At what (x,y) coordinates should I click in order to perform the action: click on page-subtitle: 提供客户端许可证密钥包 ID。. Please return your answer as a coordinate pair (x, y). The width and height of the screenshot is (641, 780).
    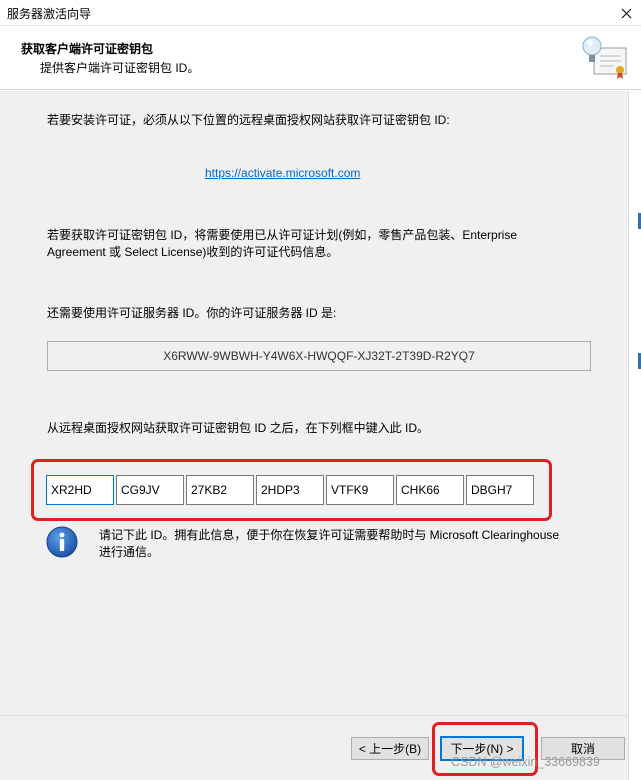
    Looking at the image, I should click on (120, 68).